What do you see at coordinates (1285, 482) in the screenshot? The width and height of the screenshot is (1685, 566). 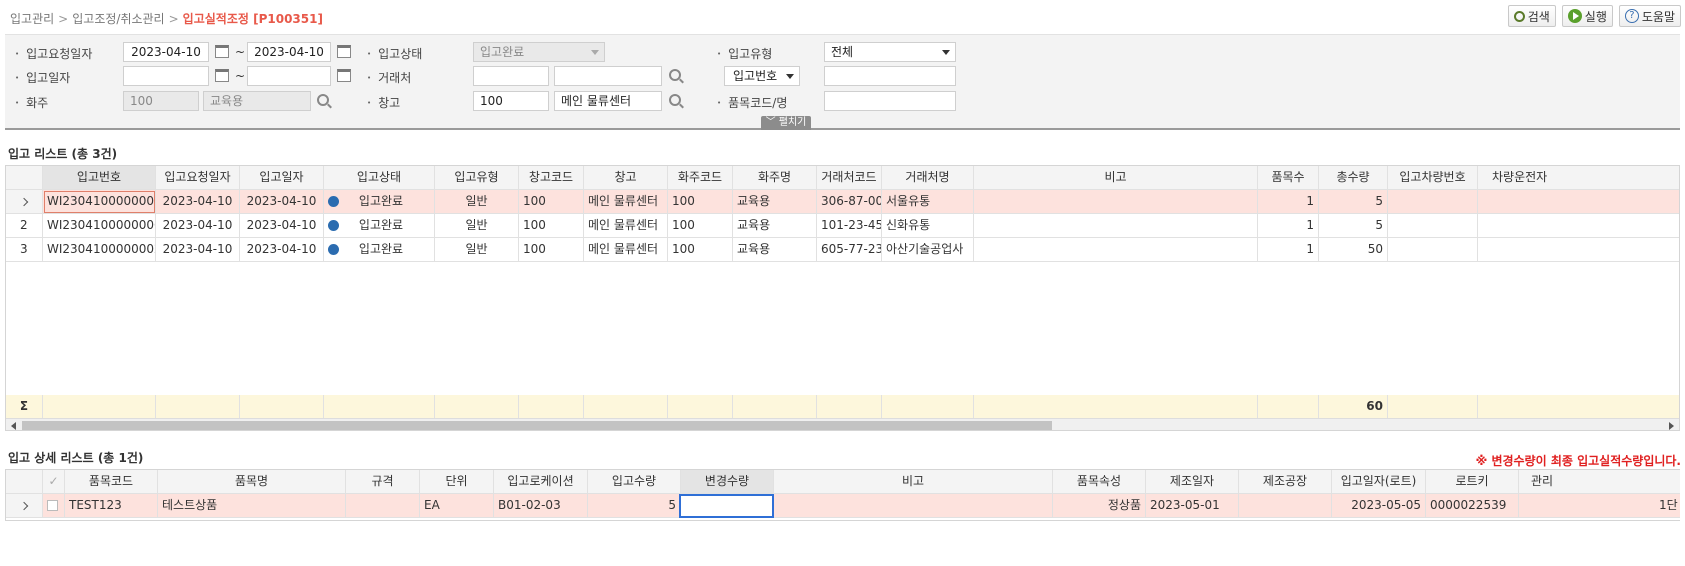 I see `column-header: 제조공장` at bounding box center [1285, 482].